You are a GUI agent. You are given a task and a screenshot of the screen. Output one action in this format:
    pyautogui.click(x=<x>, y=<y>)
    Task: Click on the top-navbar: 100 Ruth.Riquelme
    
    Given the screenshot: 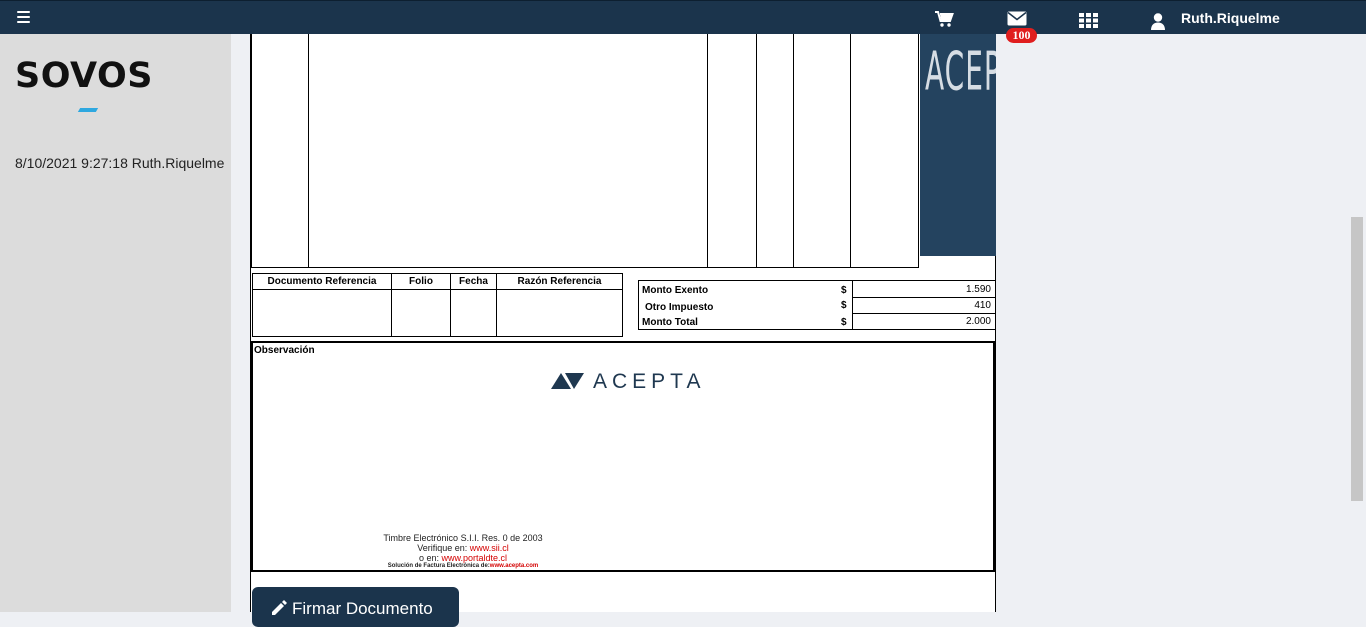 What is the action you would take?
    pyautogui.click(x=683, y=21)
    